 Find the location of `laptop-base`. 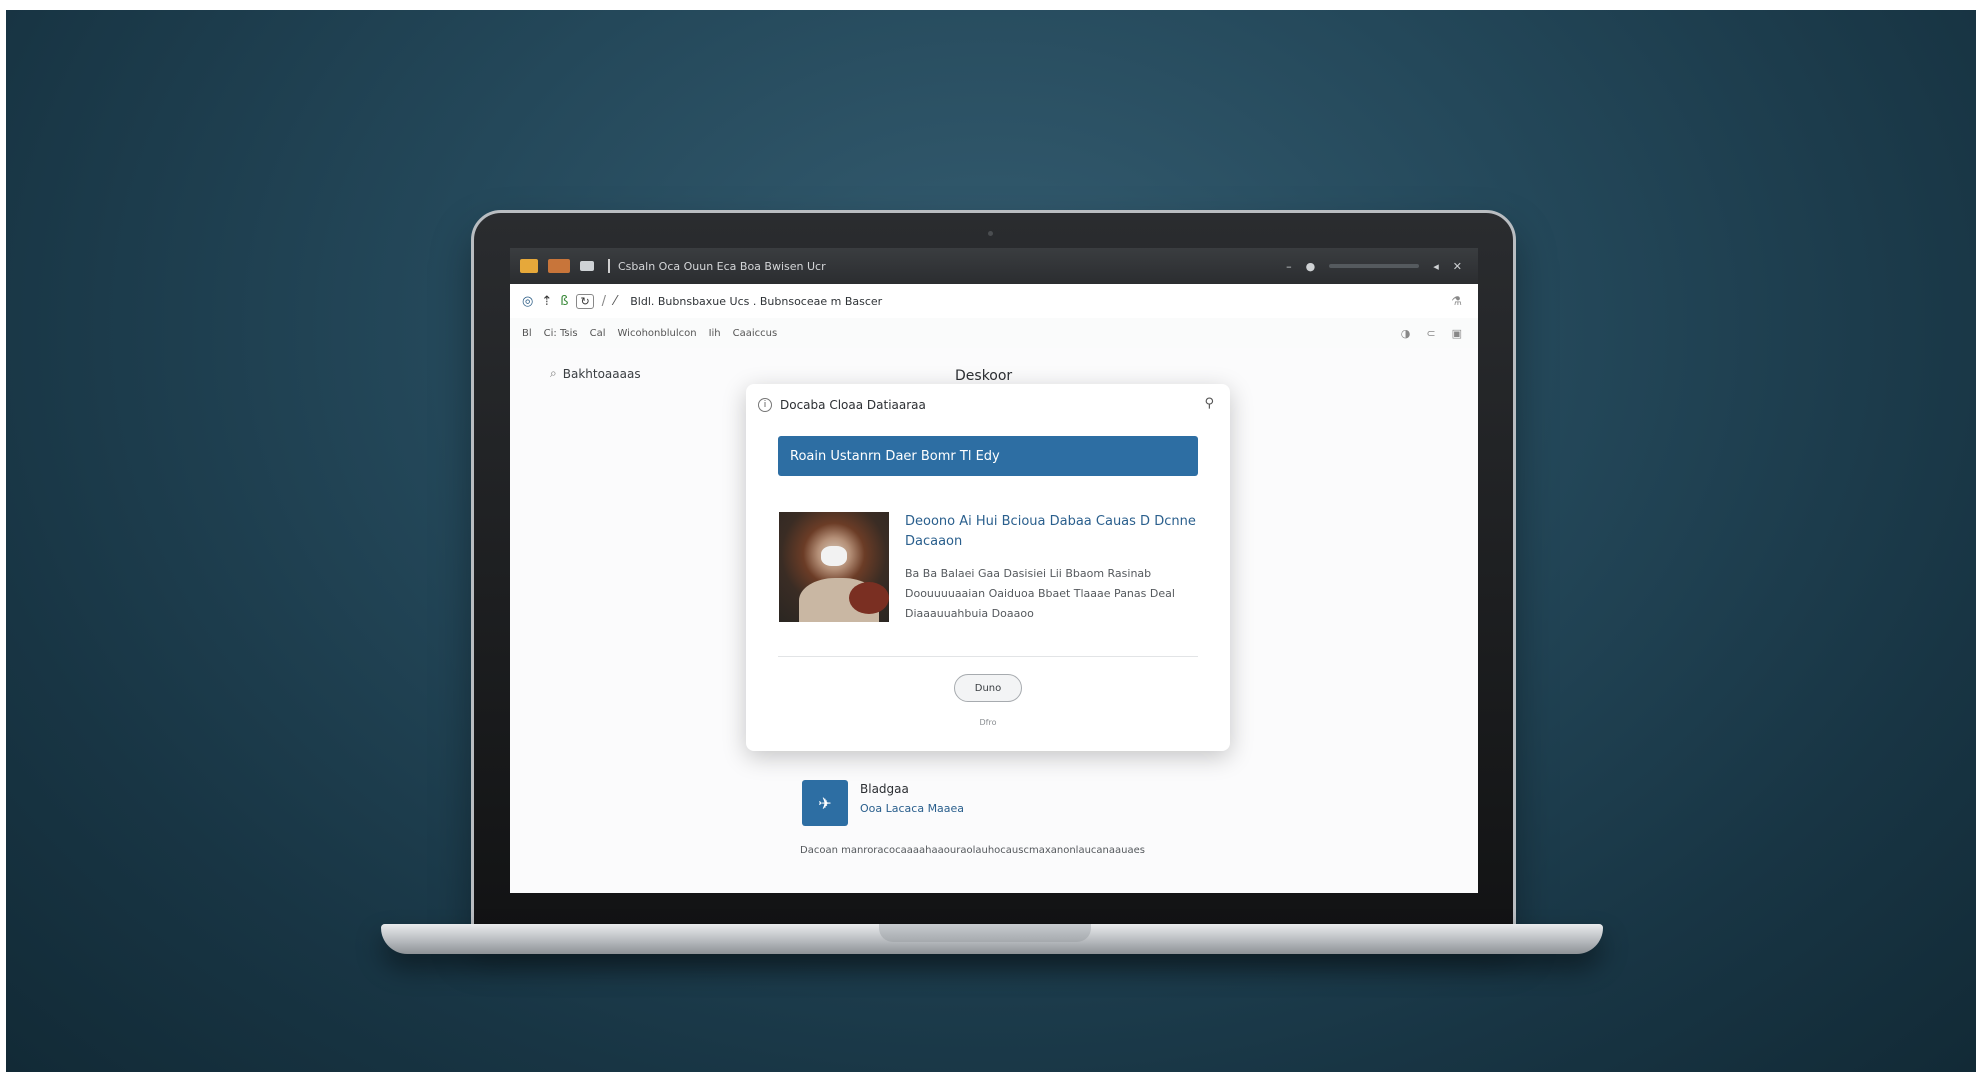

laptop-base is located at coordinates (992, 939).